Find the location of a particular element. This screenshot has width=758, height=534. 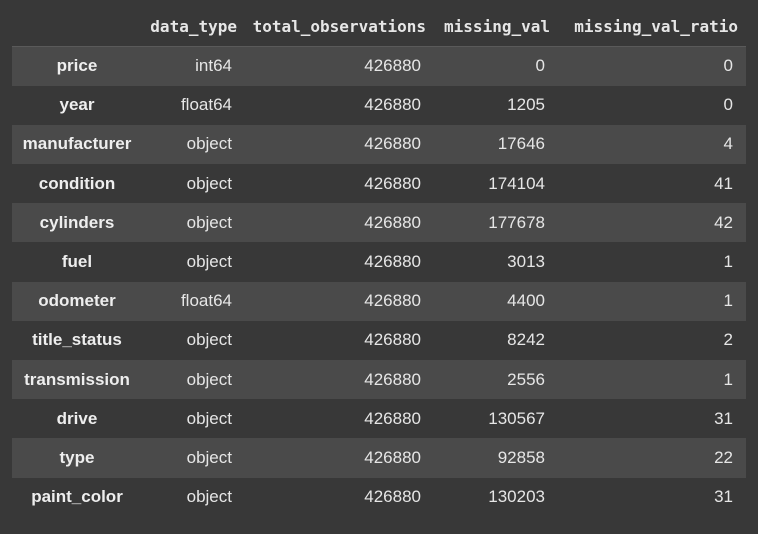

column-header: missing_val_ratio is located at coordinates (652, 26).